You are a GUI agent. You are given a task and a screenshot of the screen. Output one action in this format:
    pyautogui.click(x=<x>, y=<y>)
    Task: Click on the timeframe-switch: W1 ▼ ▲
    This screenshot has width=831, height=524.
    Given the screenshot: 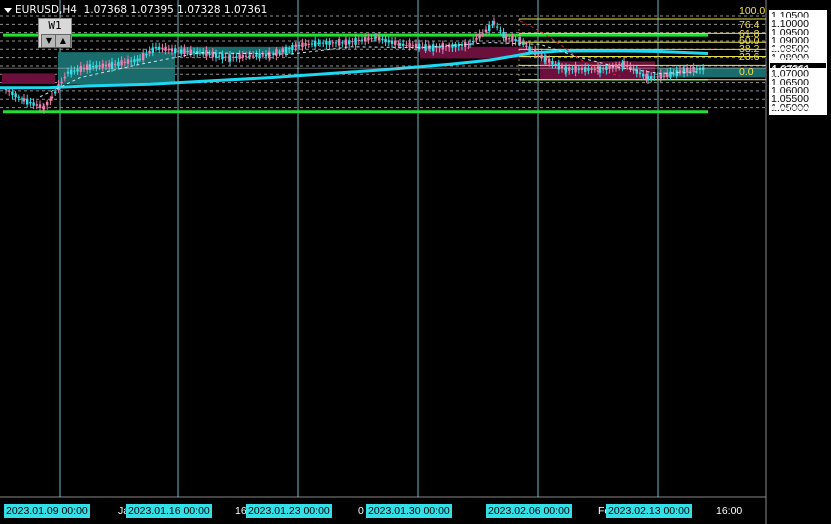 What is the action you would take?
    pyautogui.click(x=55, y=33)
    